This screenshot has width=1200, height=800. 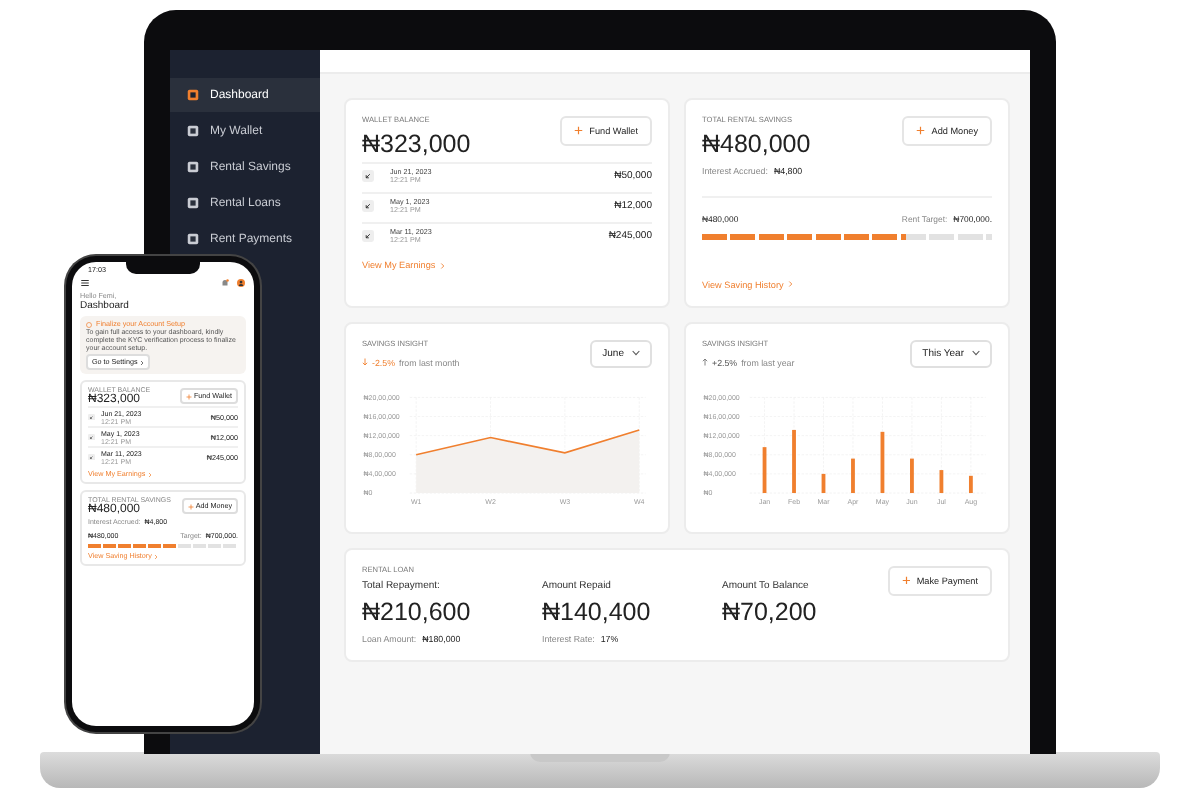 I want to click on warning-icon, so click(x=89, y=324).